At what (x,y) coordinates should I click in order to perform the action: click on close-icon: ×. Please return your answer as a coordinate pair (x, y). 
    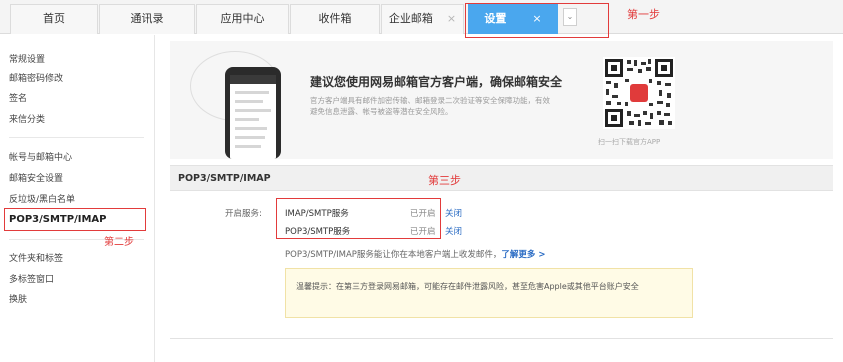
    Looking at the image, I should click on (451, 18).